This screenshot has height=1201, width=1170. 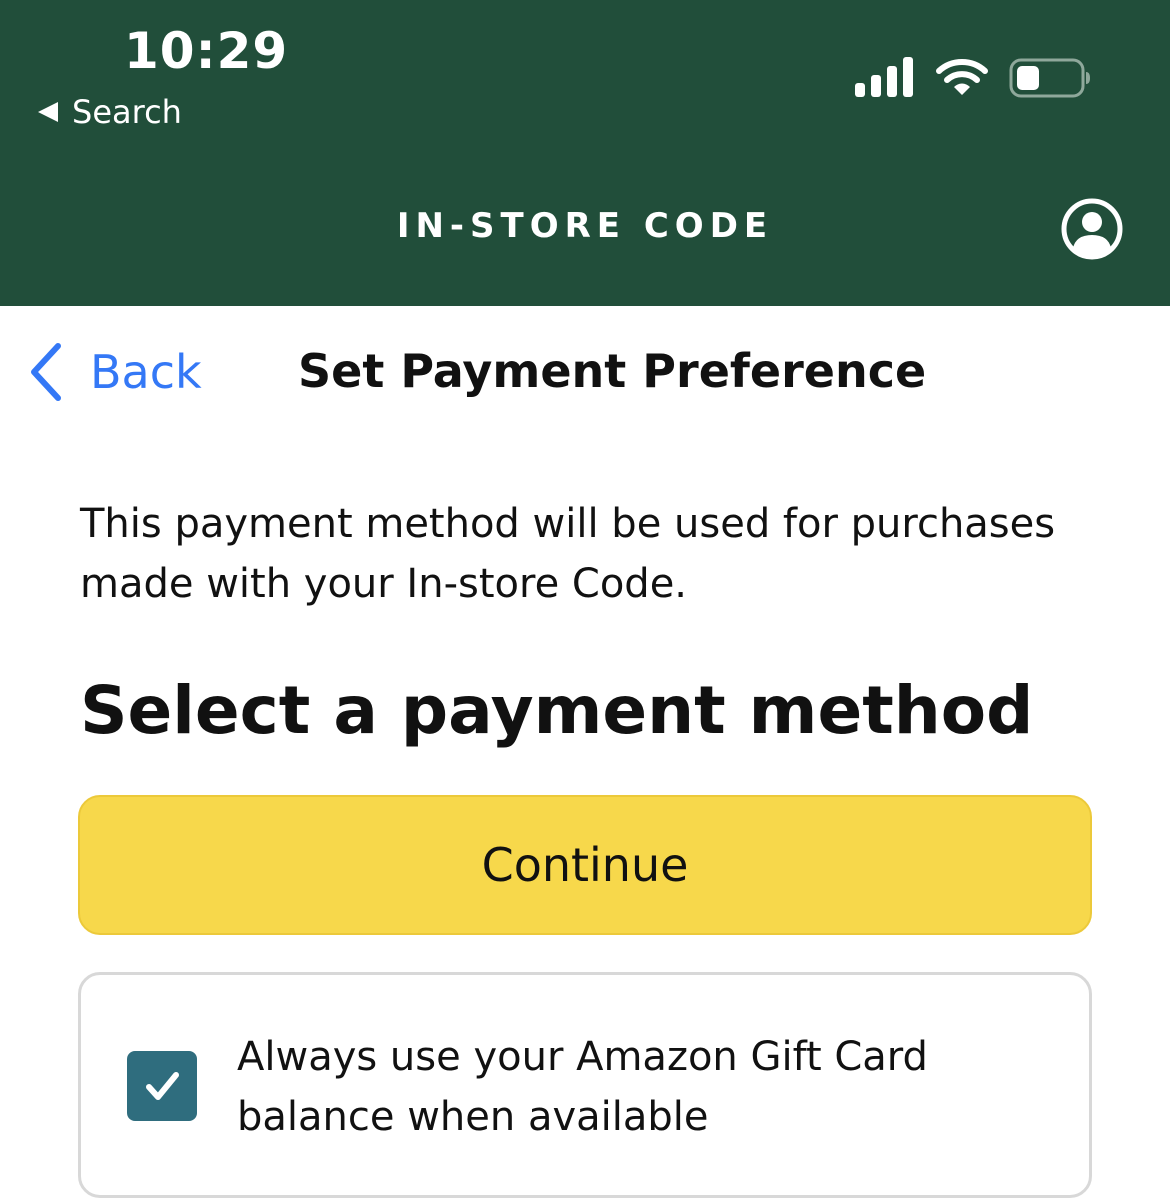 What do you see at coordinates (48, 112) in the screenshot?
I see `back-triangle-icon` at bounding box center [48, 112].